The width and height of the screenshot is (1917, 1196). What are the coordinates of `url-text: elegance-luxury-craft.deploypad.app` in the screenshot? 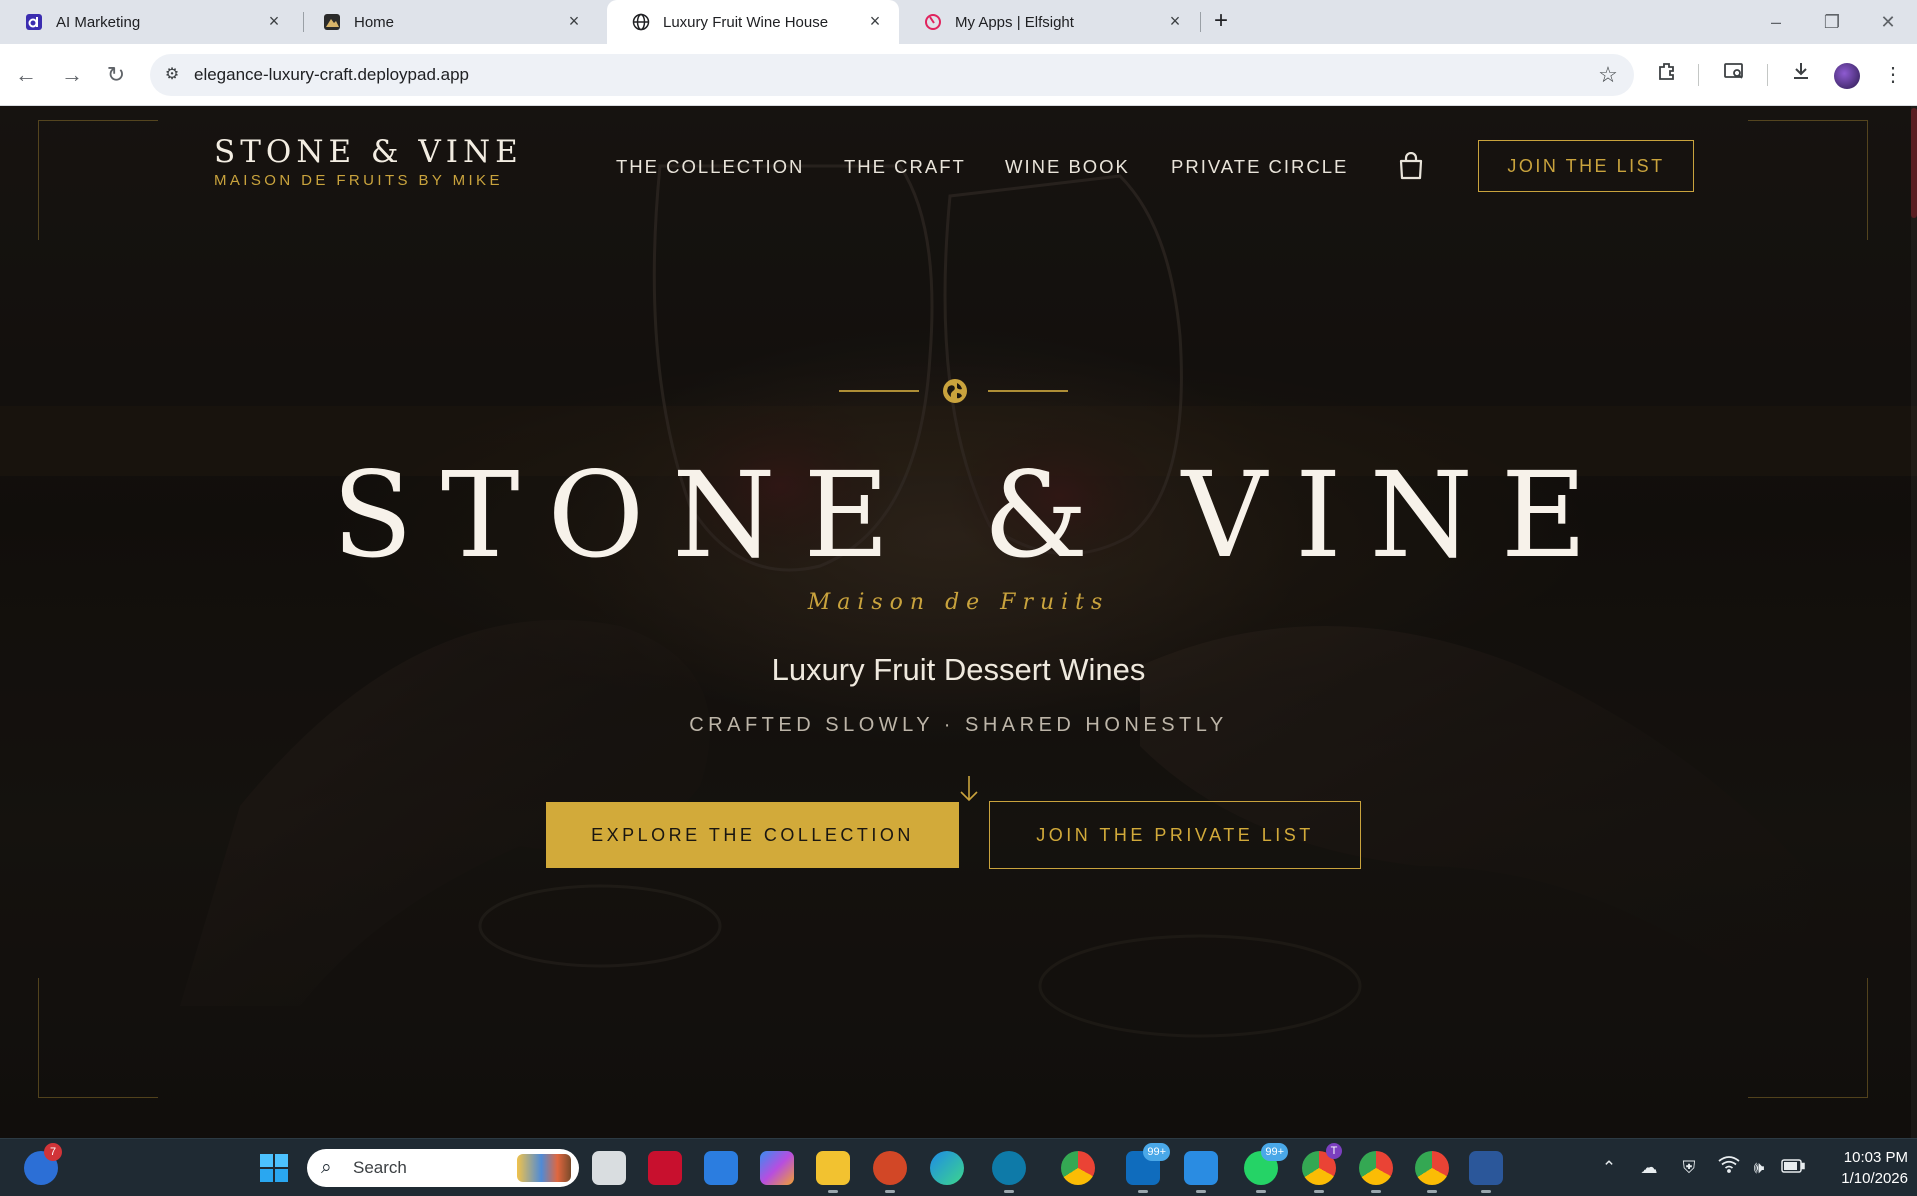 It's located at (331, 75).